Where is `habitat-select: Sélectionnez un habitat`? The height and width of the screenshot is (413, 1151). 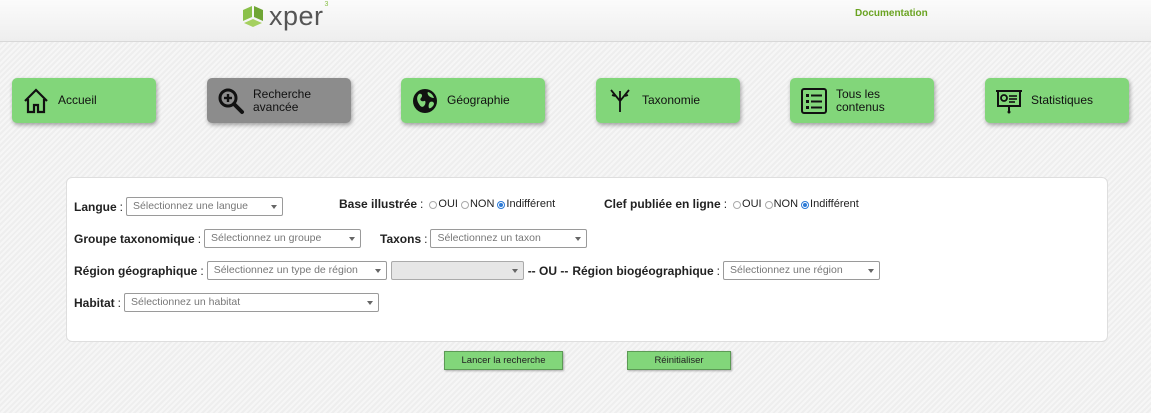
habitat-select: Sélectionnez un habitat is located at coordinates (252, 302).